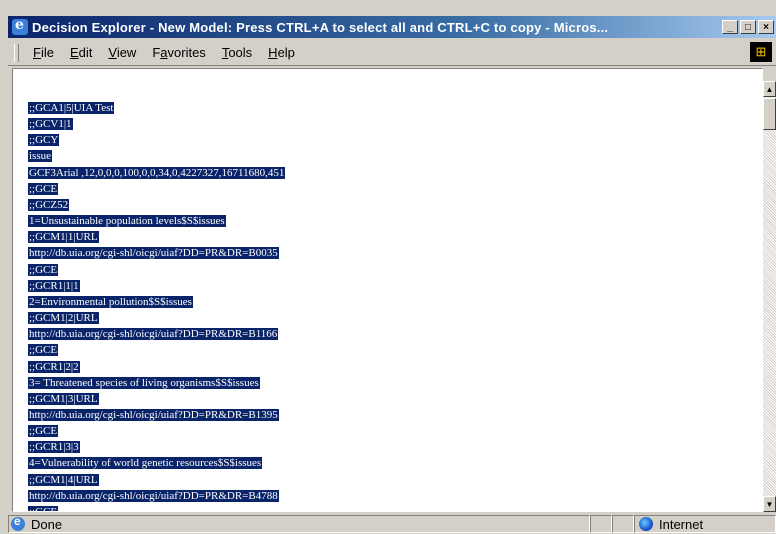 The height and width of the screenshot is (534, 776). What do you see at coordinates (156, 318) in the screenshot?
I see `text-line: ;;GCM1|2|URL` at bounding box center [156, 318].